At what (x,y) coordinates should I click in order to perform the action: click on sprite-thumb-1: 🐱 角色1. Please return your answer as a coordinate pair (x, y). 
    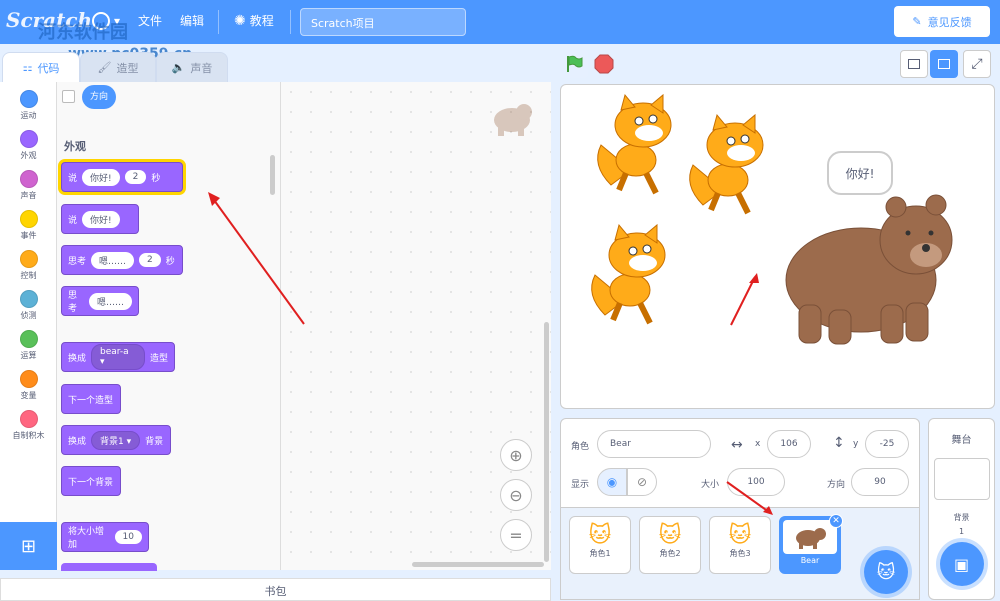
    Looking at the image, I should click on (600, 545).